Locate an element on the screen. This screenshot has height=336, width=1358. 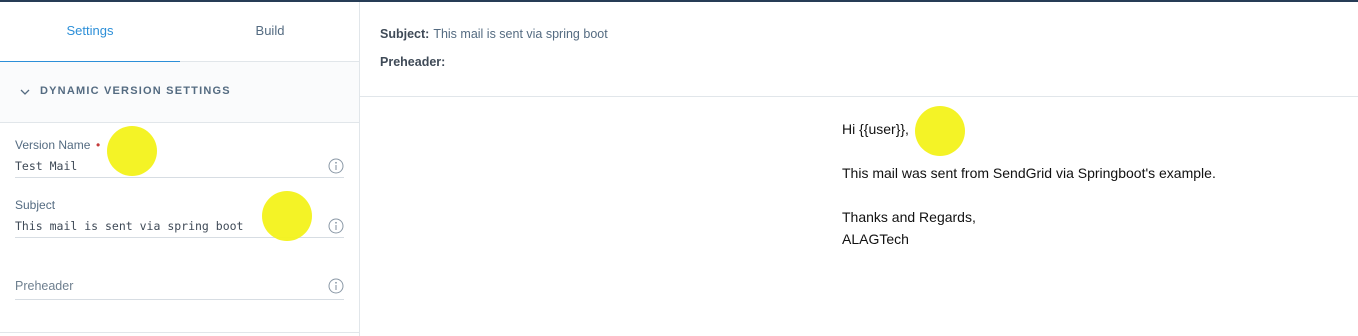
tab-settings: Settings is located at coordinates (90, 32).